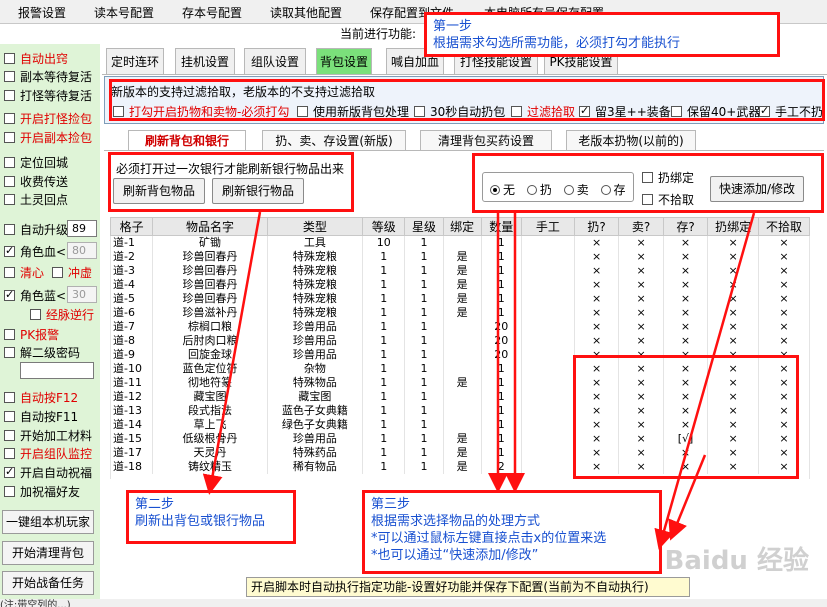 This screenshot has height=607, width=827. What do you see at coordinates (468, 587) in the screenshot?
I see `autorun-status-bar: 开启脚本时自动执行指定功能-设置好功能并保存下配置(当前为不自动执行)` at bounding box center [468, 587].